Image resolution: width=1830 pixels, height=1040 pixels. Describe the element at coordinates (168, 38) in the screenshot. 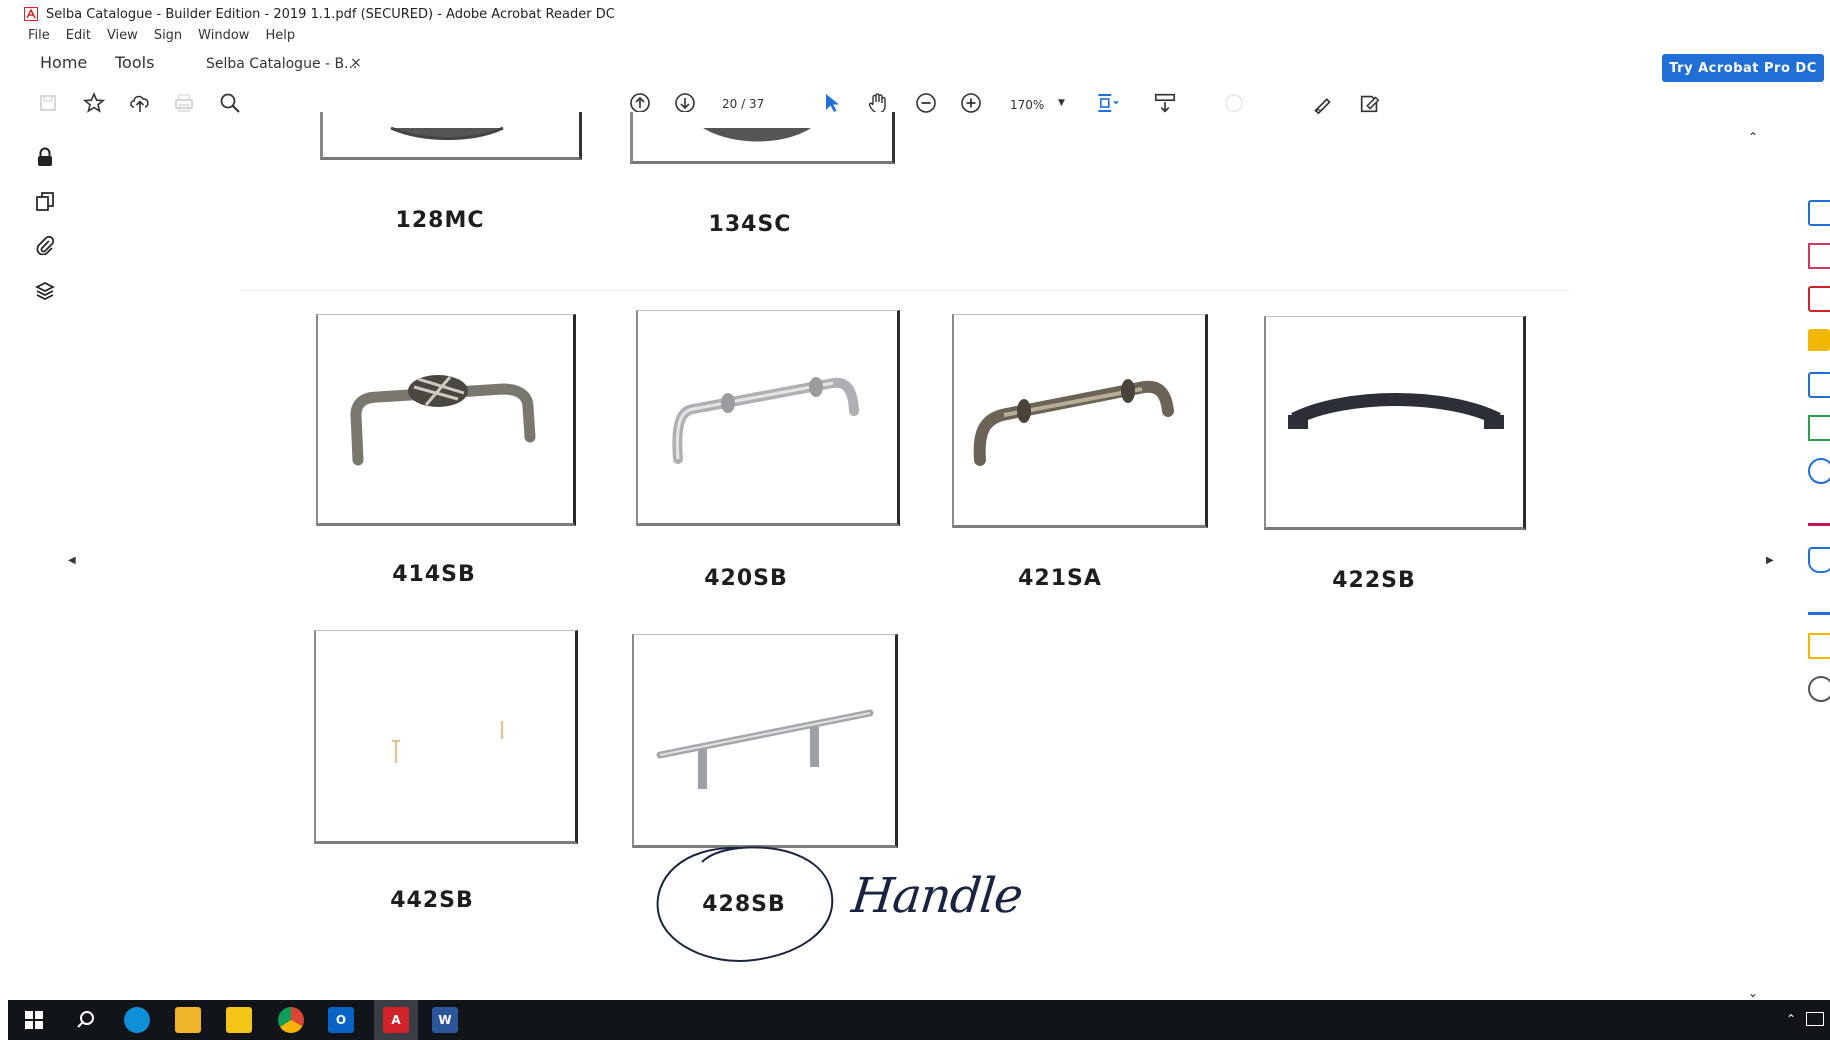

I see `menu-sign: Sign` at that location.